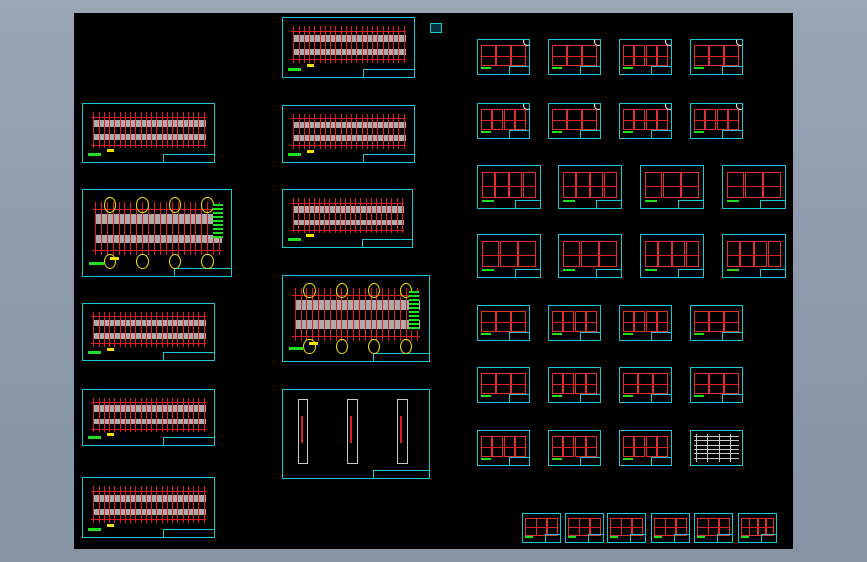  What do you see at coordinates (574, 448) in the screenshot?
I see `detail-sheet-r7c2` at bounding box center [574, 448].